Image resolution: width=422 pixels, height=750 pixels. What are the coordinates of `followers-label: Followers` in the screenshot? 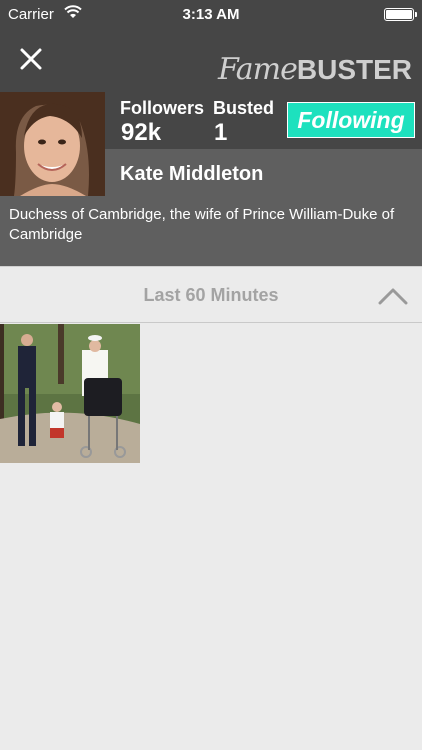 It's located at (162, 108).